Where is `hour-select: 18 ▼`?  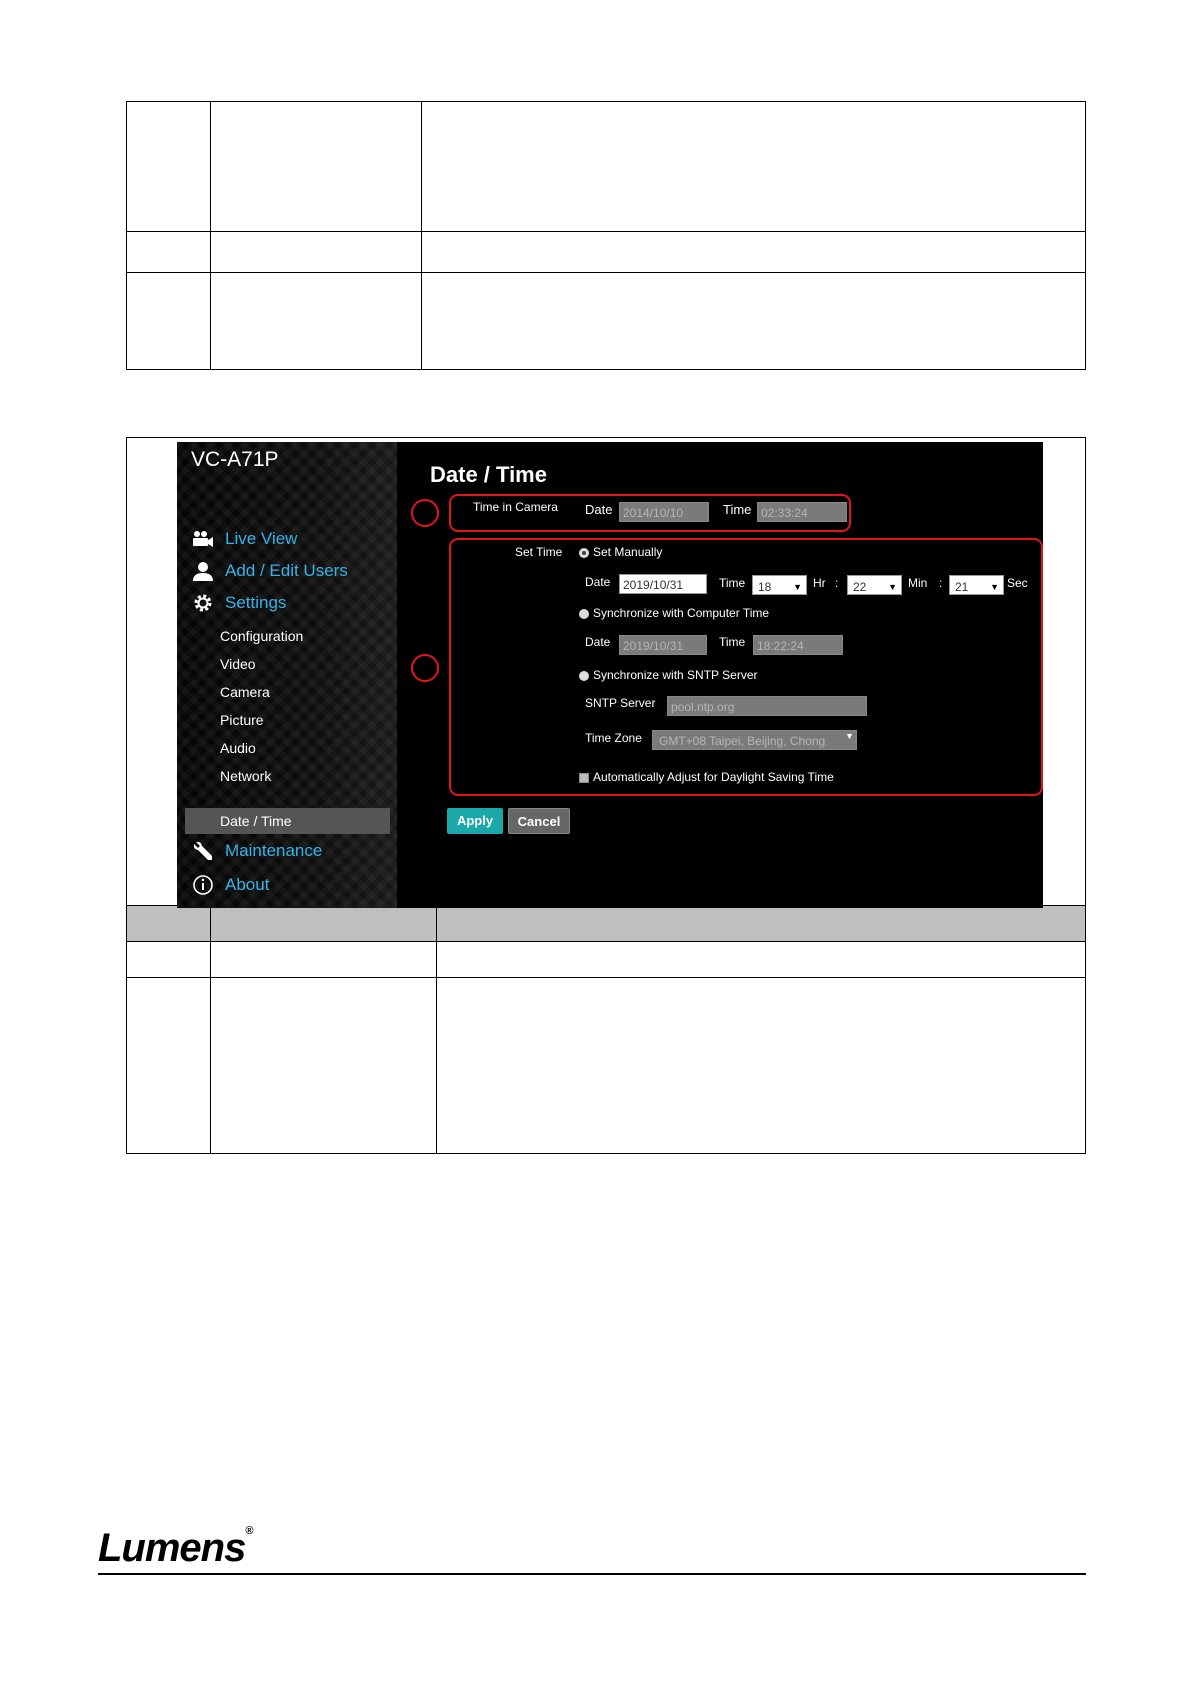
hour-select: 18 ▼ is located at coordinates (779, 585).